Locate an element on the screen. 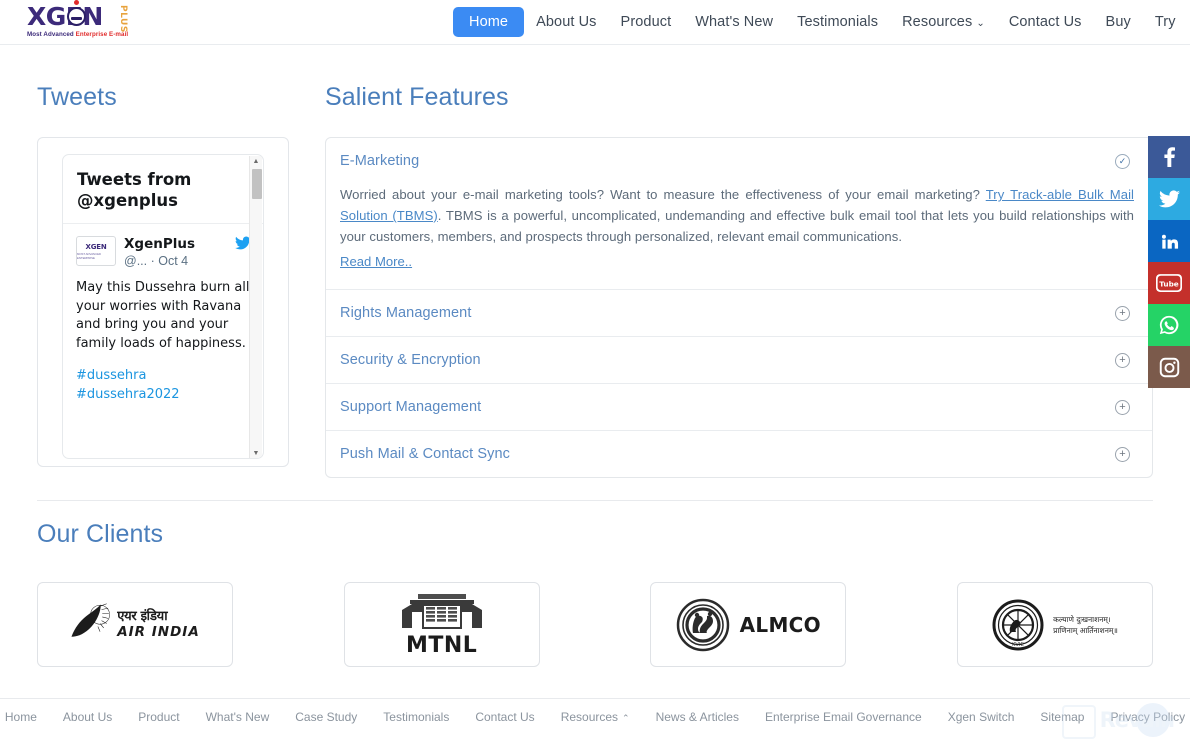 The image size is (1190, 753). footer-link-home: Home is located at coordinates (25, 717).